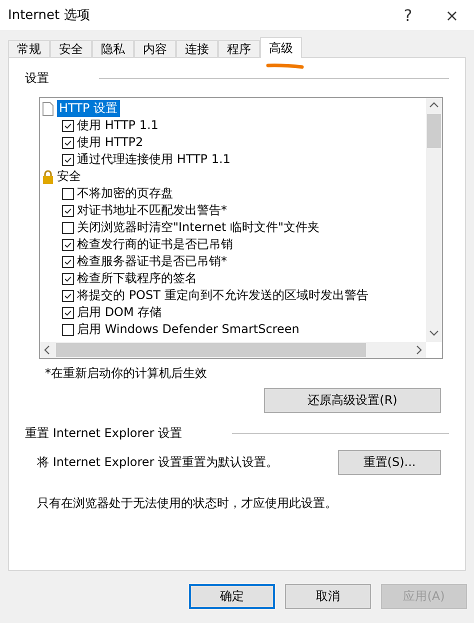  Describe the element at coordinates (158, 462) in the screenshot. I see `reset-description: 将 Internet Explorer 设置重置为默认设置。` at that location.